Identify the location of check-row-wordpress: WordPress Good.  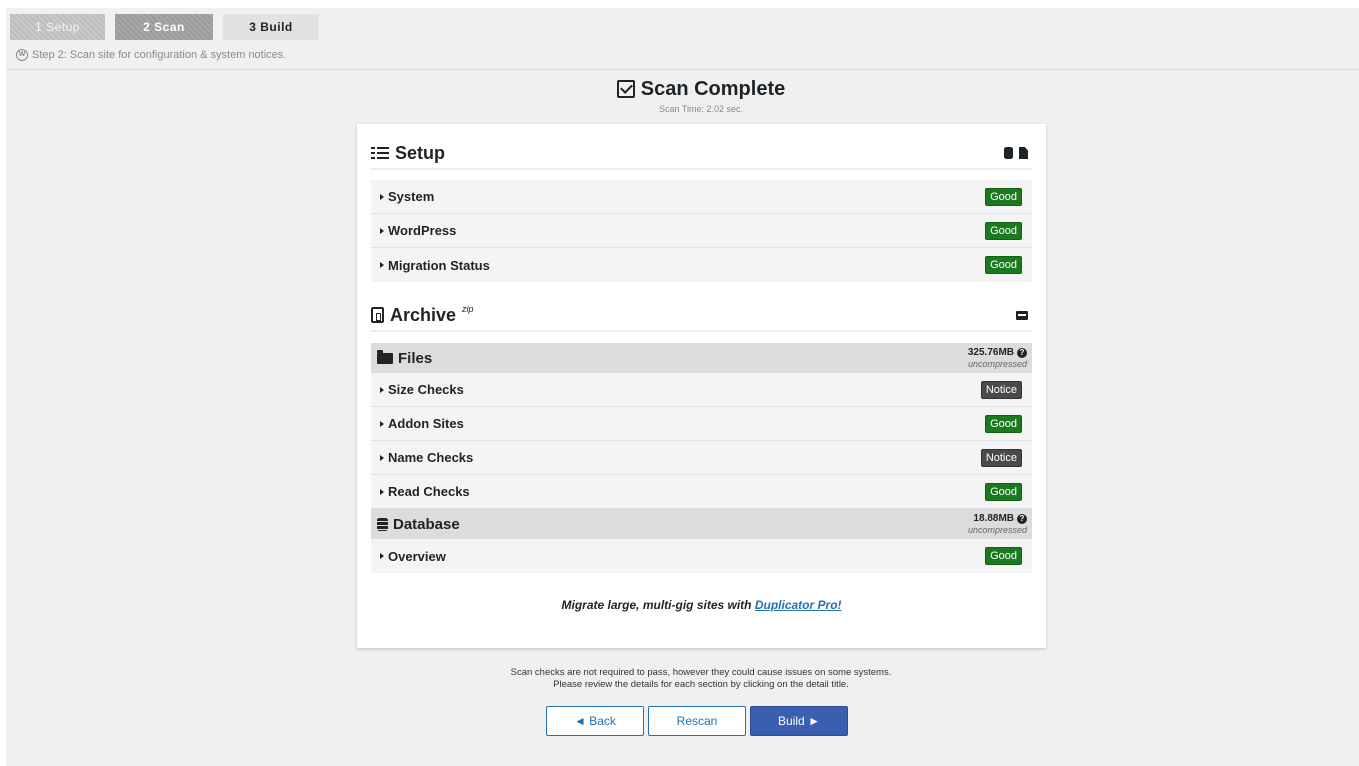
(701, 231).